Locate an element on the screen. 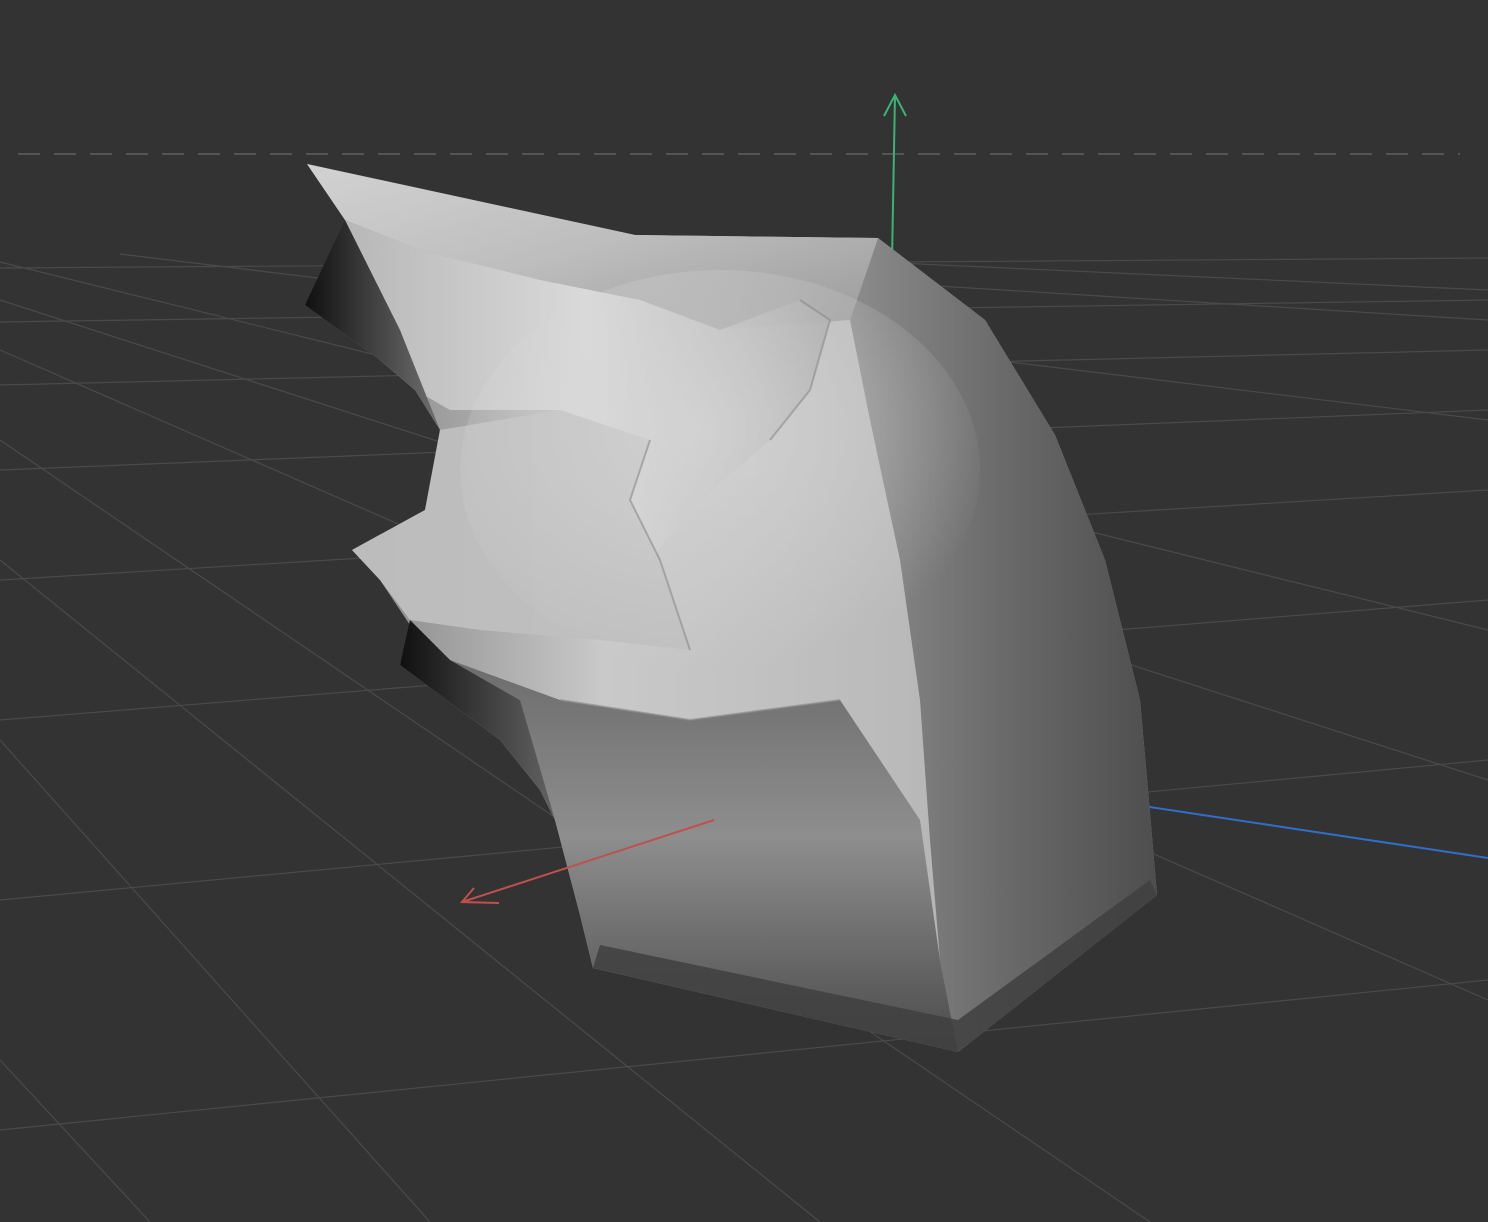 The image size is (1488, 1222). y-axis is located at coordinates (895, 176).